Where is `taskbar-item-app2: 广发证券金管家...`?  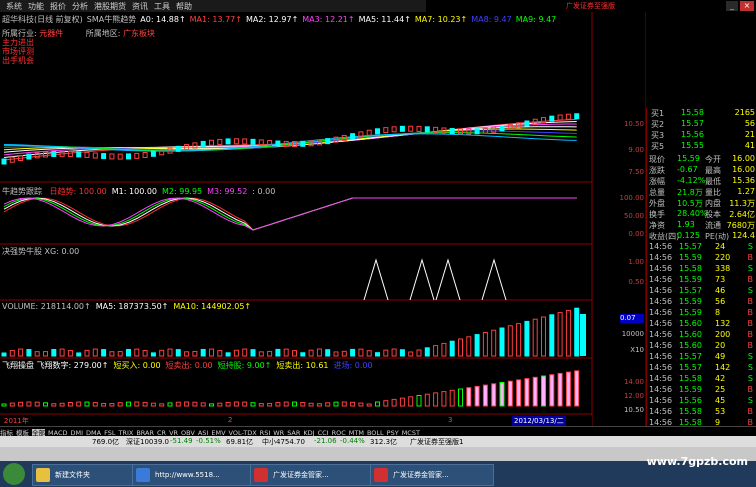 taskbar-item-app2: 广发证券金管家... is located at coordinates (432, 475).